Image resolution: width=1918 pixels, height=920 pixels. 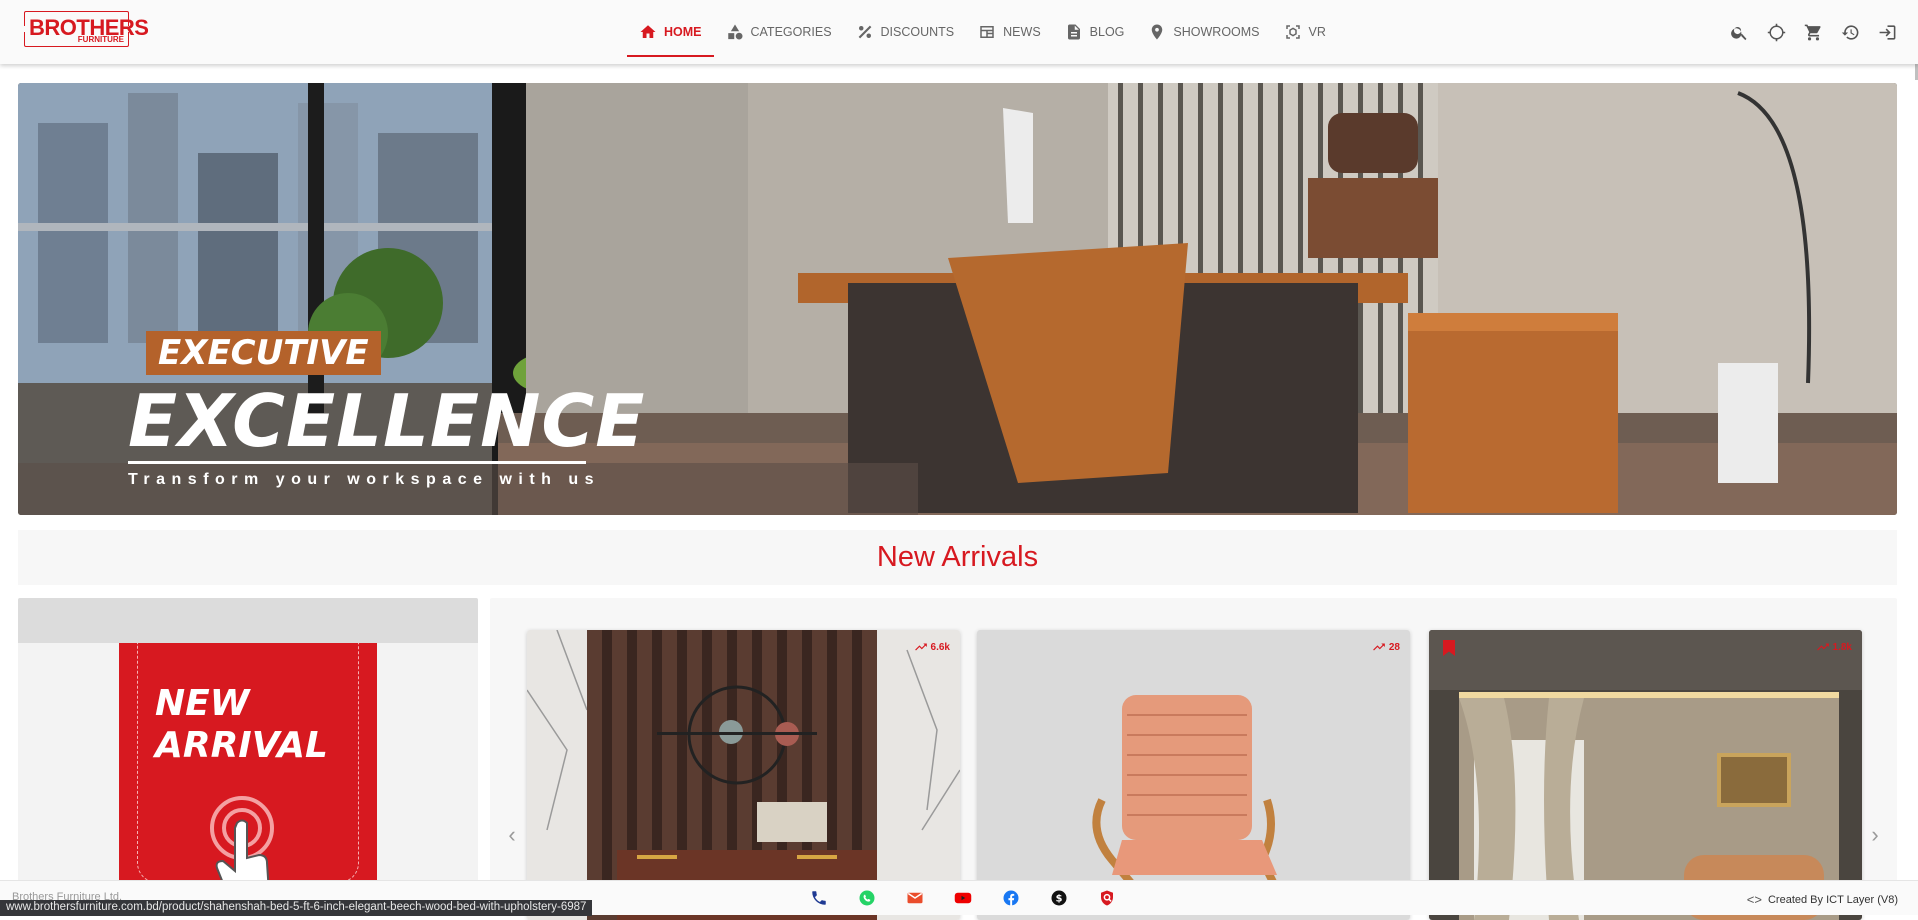 I want to click on new-arrival-promo: NEW ARRIVAL, so click(x=248, y=748).